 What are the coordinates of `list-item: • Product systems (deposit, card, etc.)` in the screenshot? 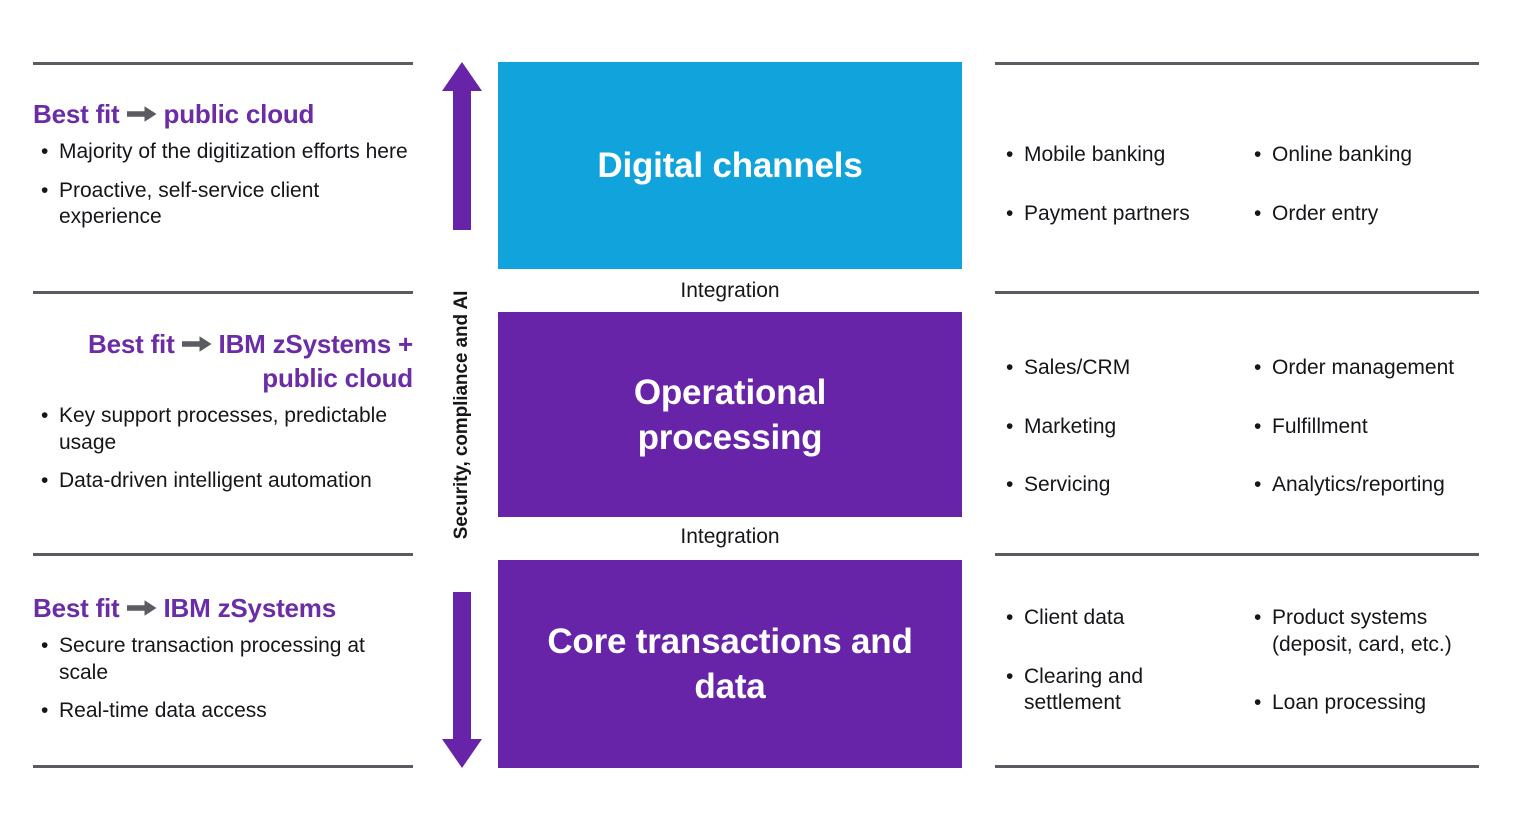 It's located at (1370, 631).